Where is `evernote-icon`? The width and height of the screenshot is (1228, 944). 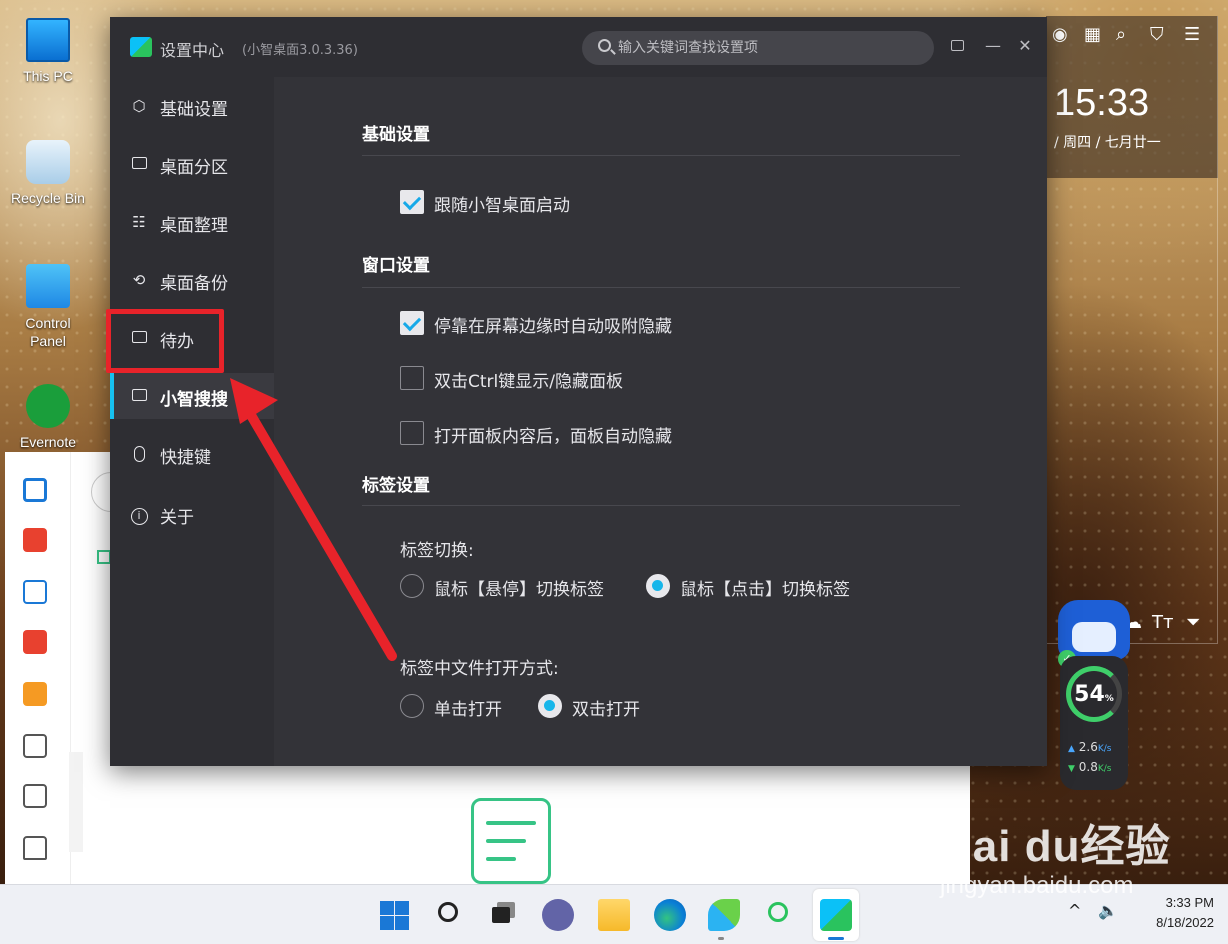 evernote-icon is located at coordinates (48, 406).